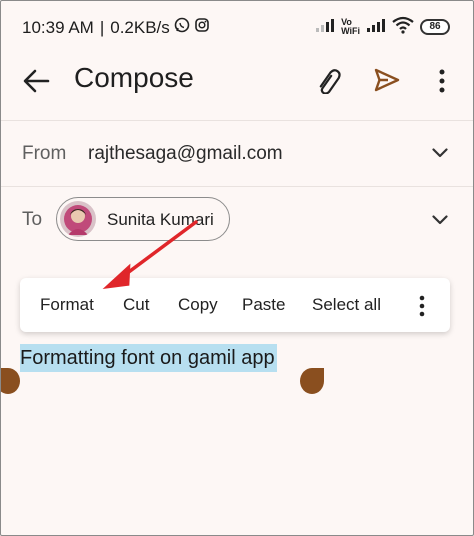  What do you see at coordinates (350, 31) in the screenshot?
I see `vowifi-line2: WiFi` at bounding box center [350, 31].